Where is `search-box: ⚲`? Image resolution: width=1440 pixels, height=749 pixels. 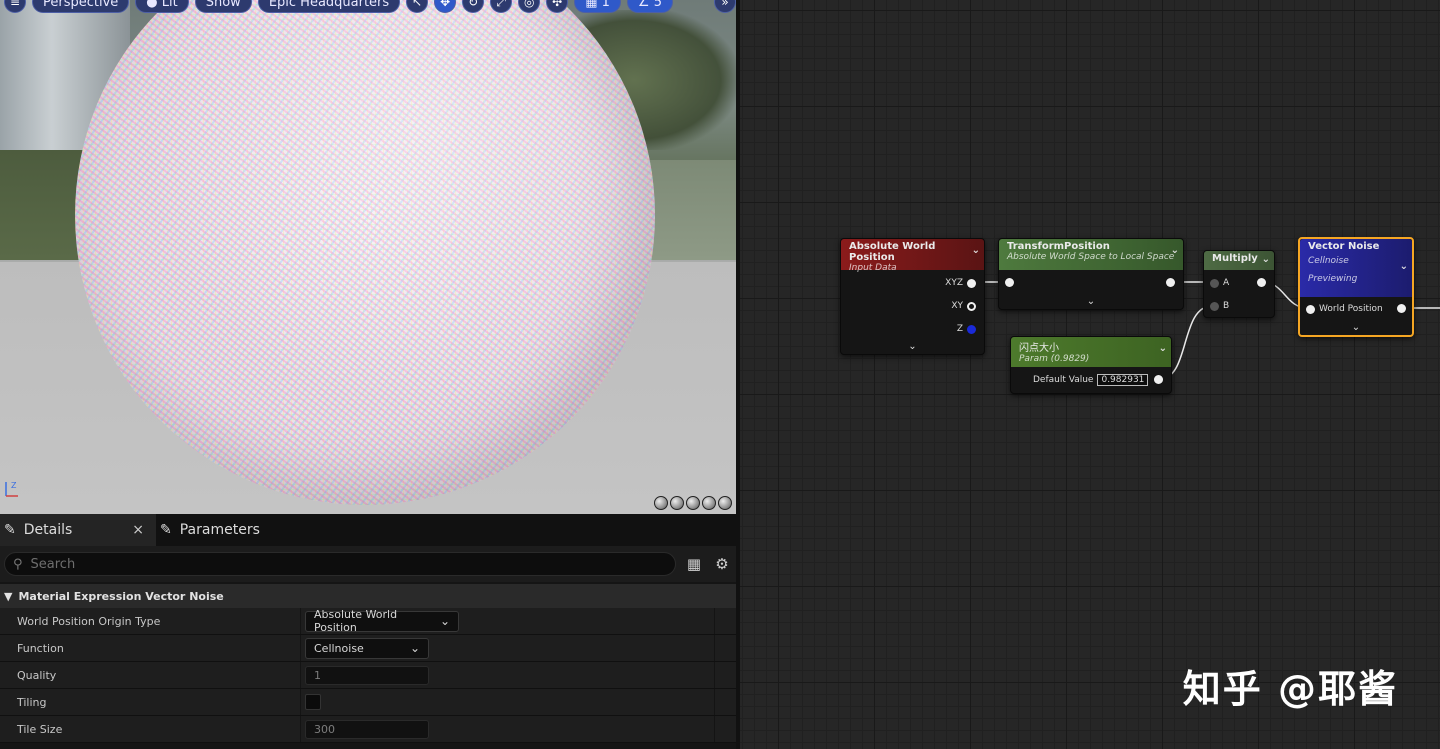 search-box: ⚲ is located at coordinates (340, 564).